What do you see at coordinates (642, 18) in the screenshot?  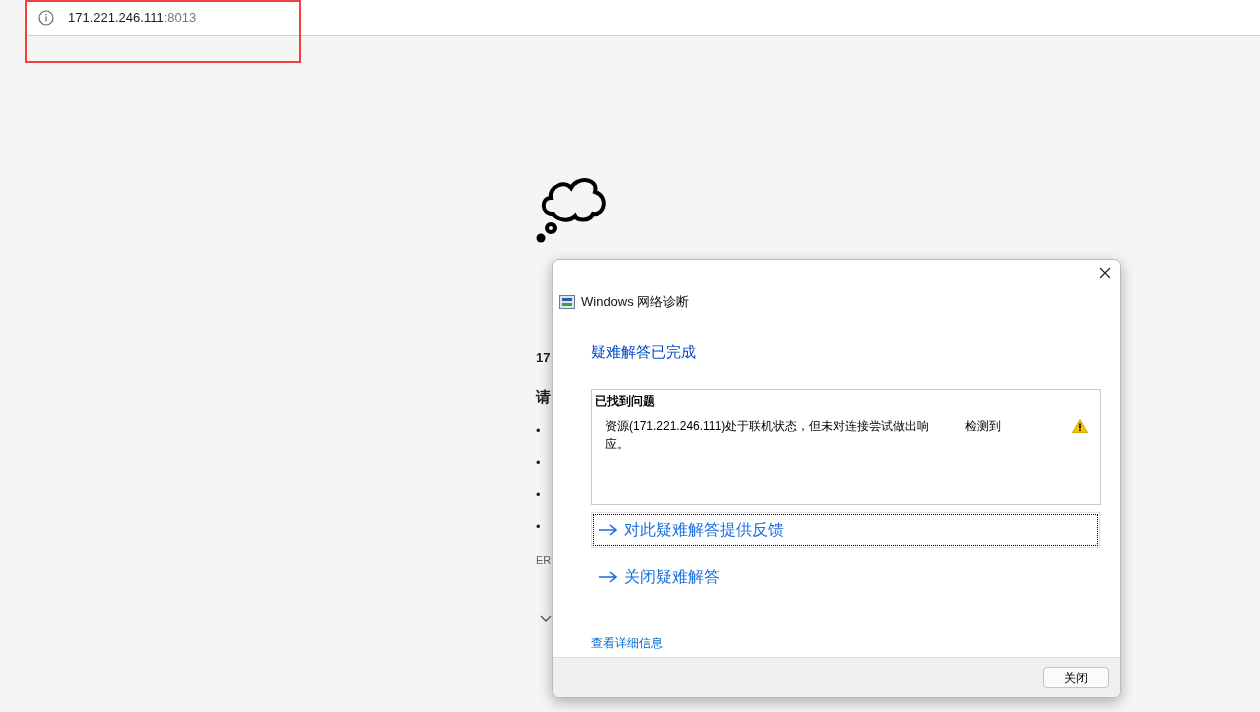 I see `address-bar: 171.221.246.111:8013` at bounding box center [642, 18].